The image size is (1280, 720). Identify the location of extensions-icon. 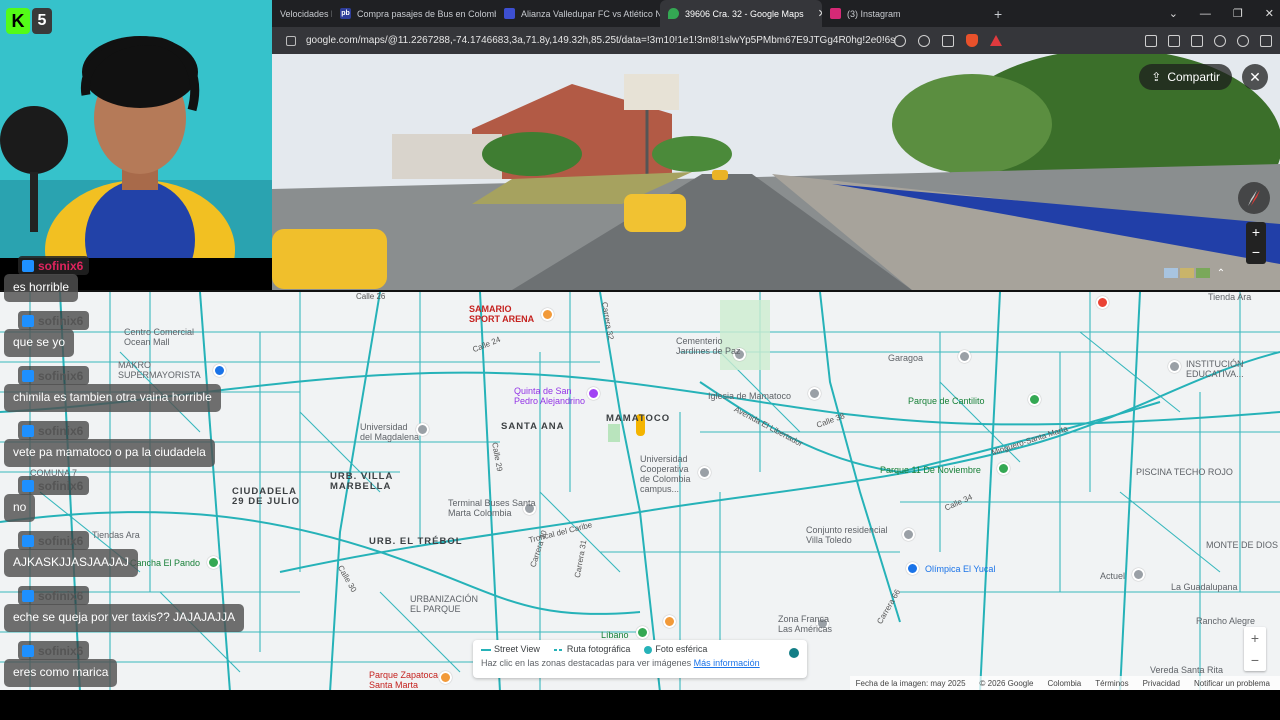
(1151, 40).